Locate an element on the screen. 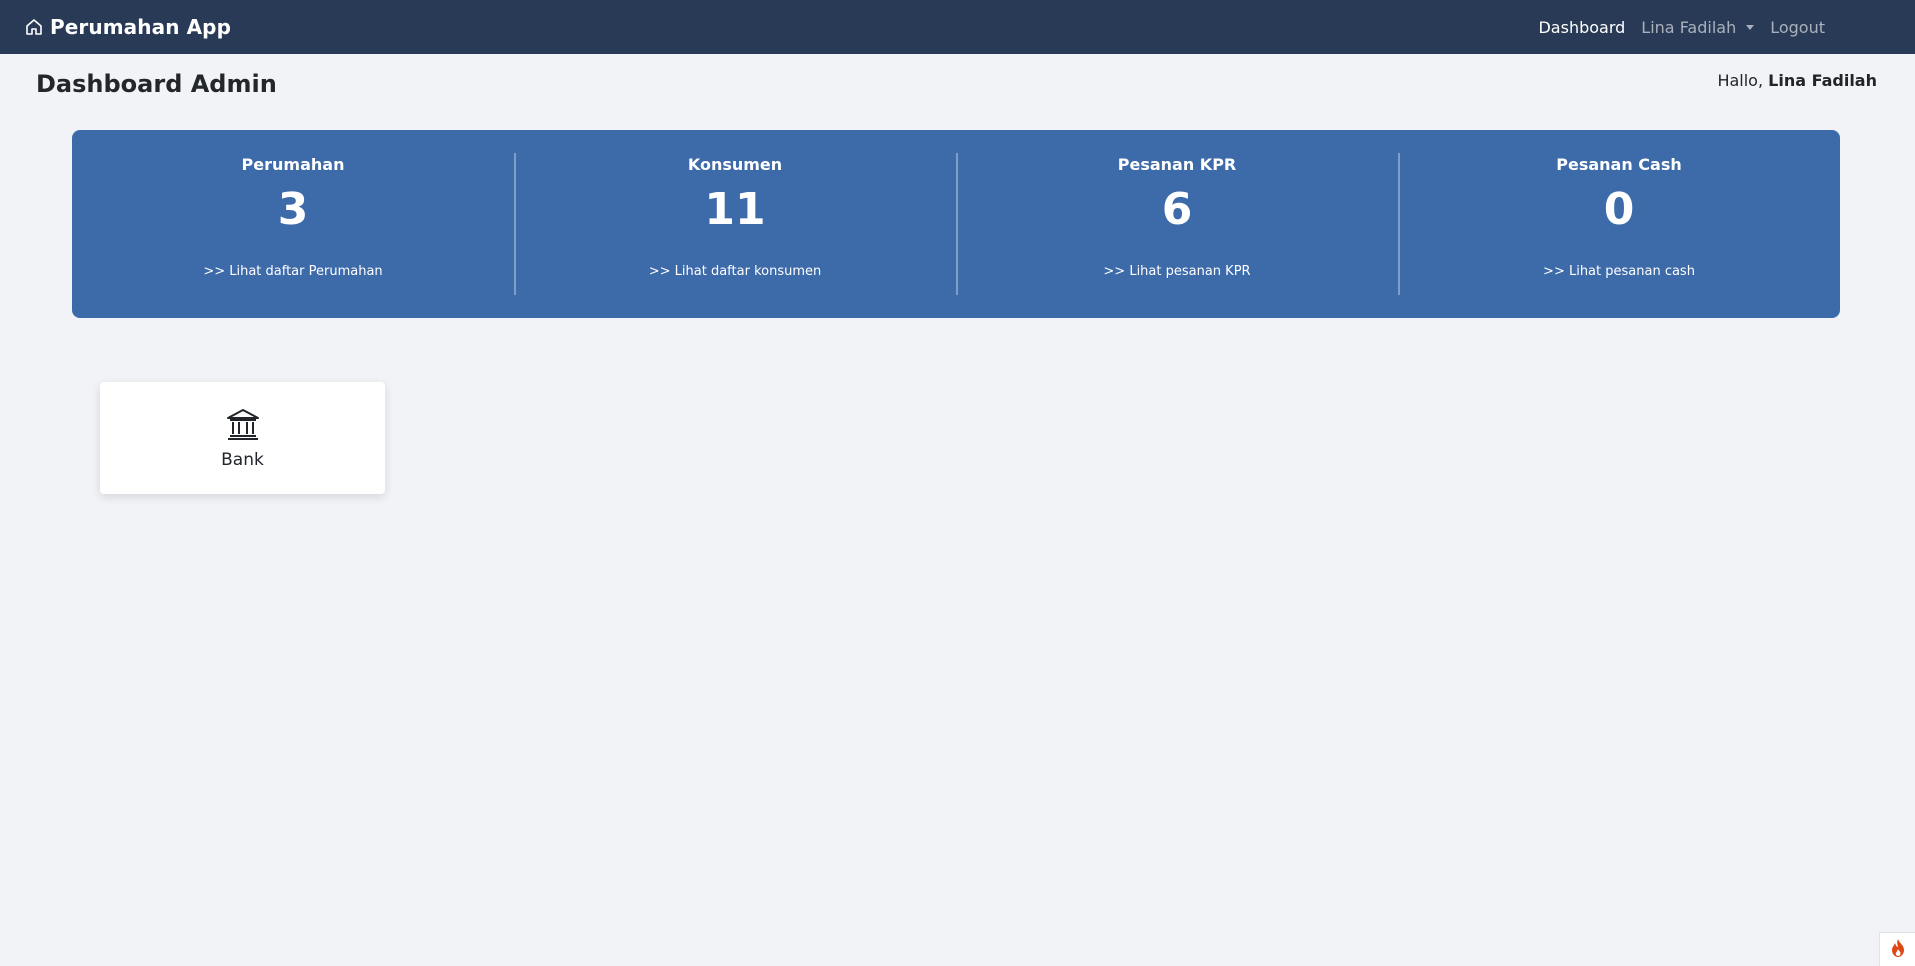 The width and height of the screenshot is (1915, 966). debug-toolbar-button is located at coordinates (1897, 949).